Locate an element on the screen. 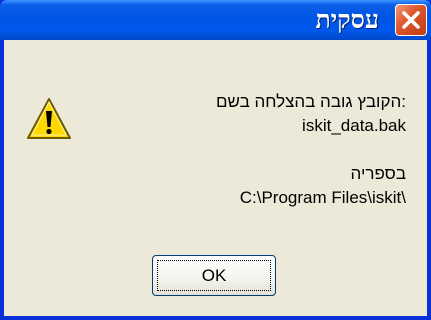 The width and height of the screenshot is (431, 320). message-line-folder-label: בספריה is located at coordinates (378, 173).